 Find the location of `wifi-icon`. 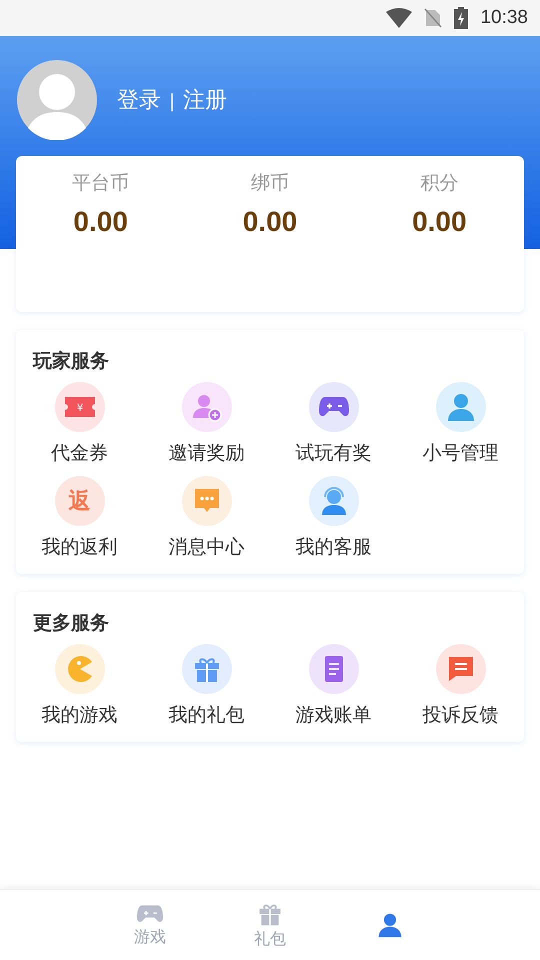

wifi-icon is located at coordinates (399, 18).